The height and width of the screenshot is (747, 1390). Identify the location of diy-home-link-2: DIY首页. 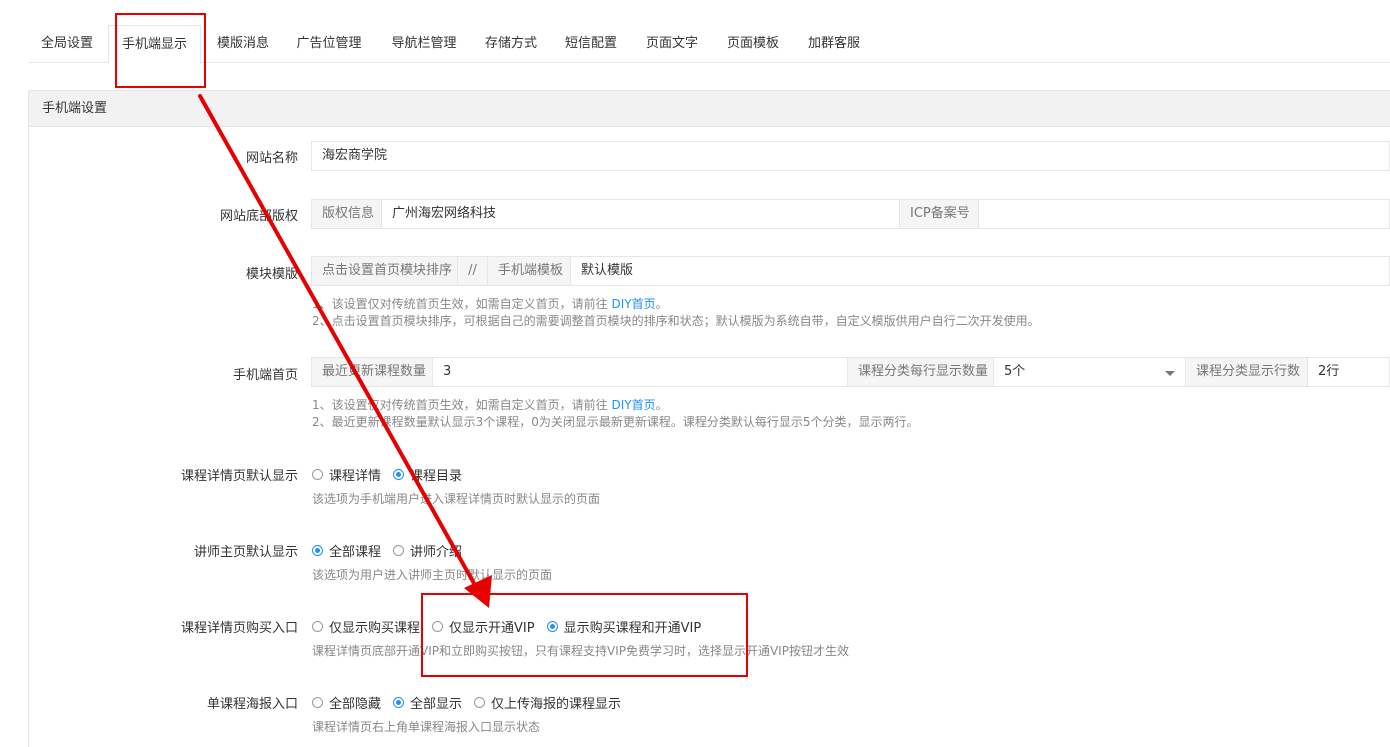
(633, 405).